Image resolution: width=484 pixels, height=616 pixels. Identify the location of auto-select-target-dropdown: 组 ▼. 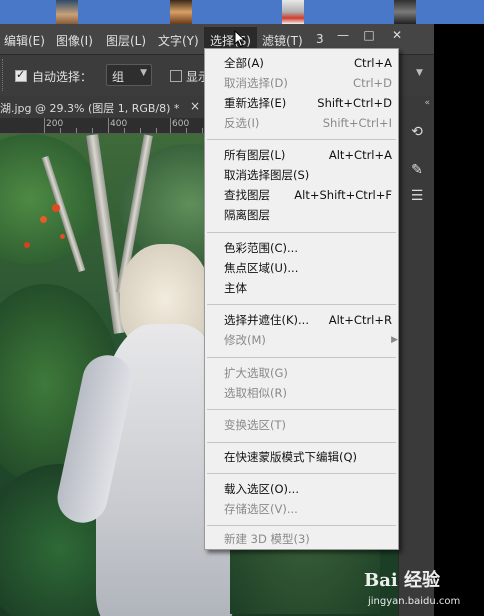
(129, 75).